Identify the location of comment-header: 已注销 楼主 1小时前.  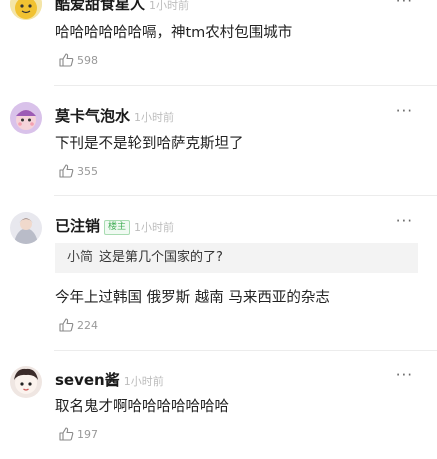
(114, 226).